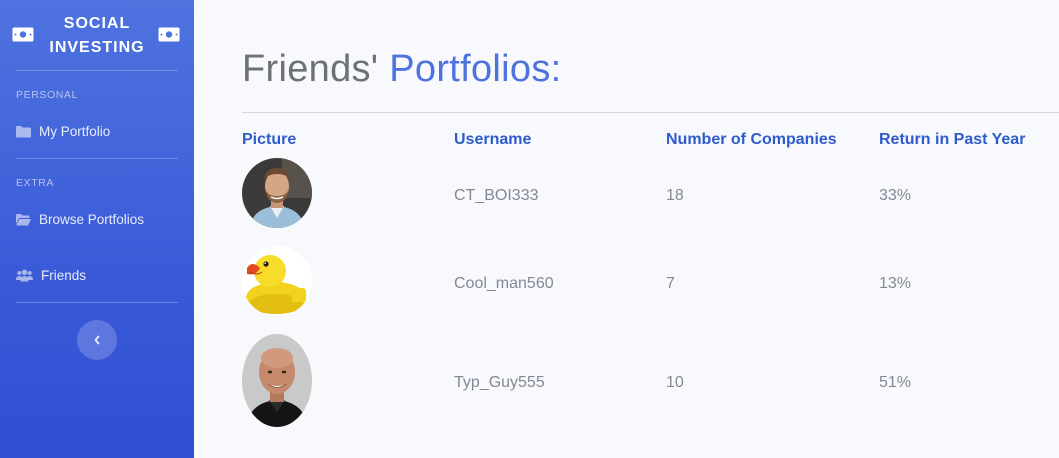 Image resolution: width=1059 pixels, height=458 pixels. Describe the element at coordinates (751, 139) in the screenshot. I see `column-header-companies: Number of Companies` at that location.